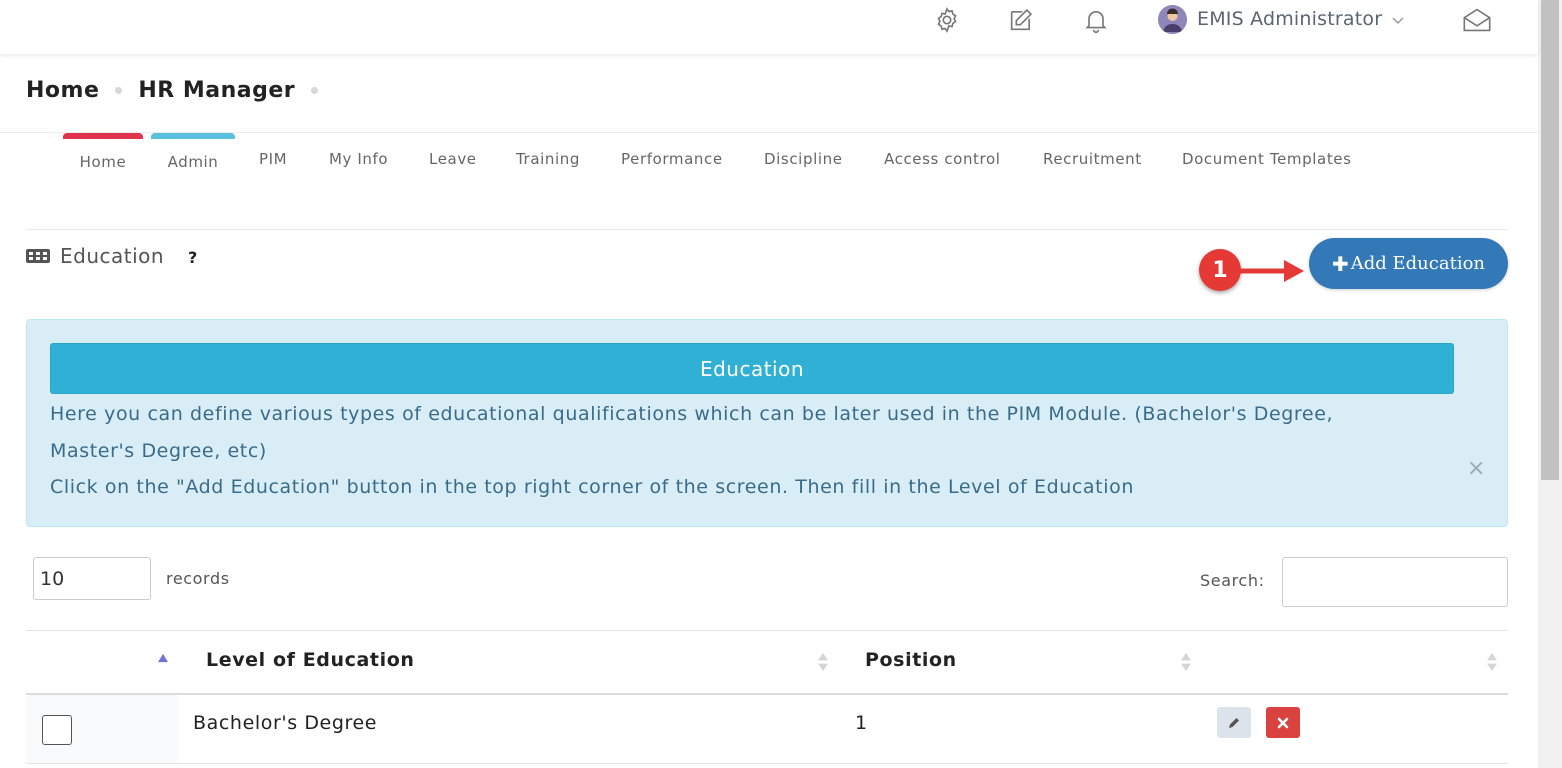 This screenshot has height=768, width=1562. What do you see at coordinates (216, 90) in the screenshot?
I see `breadcrumb-hr-manager: HR Manager` at bounding box center [216, 90].